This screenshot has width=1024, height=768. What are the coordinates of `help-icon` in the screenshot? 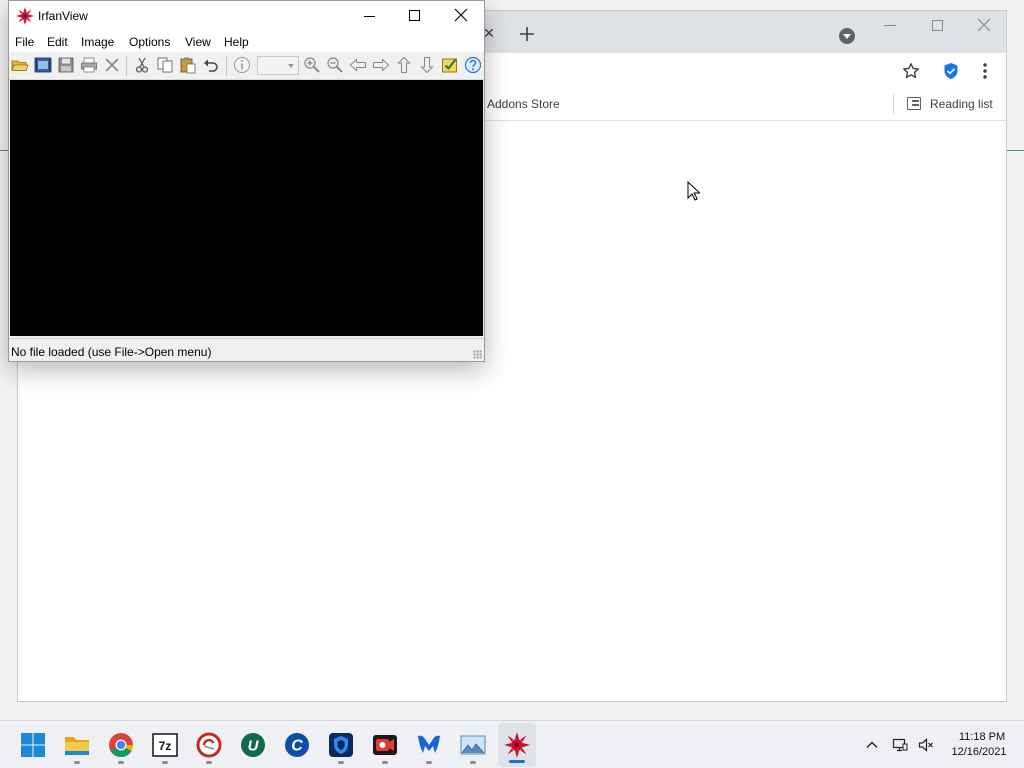 It's located at (473, 65).